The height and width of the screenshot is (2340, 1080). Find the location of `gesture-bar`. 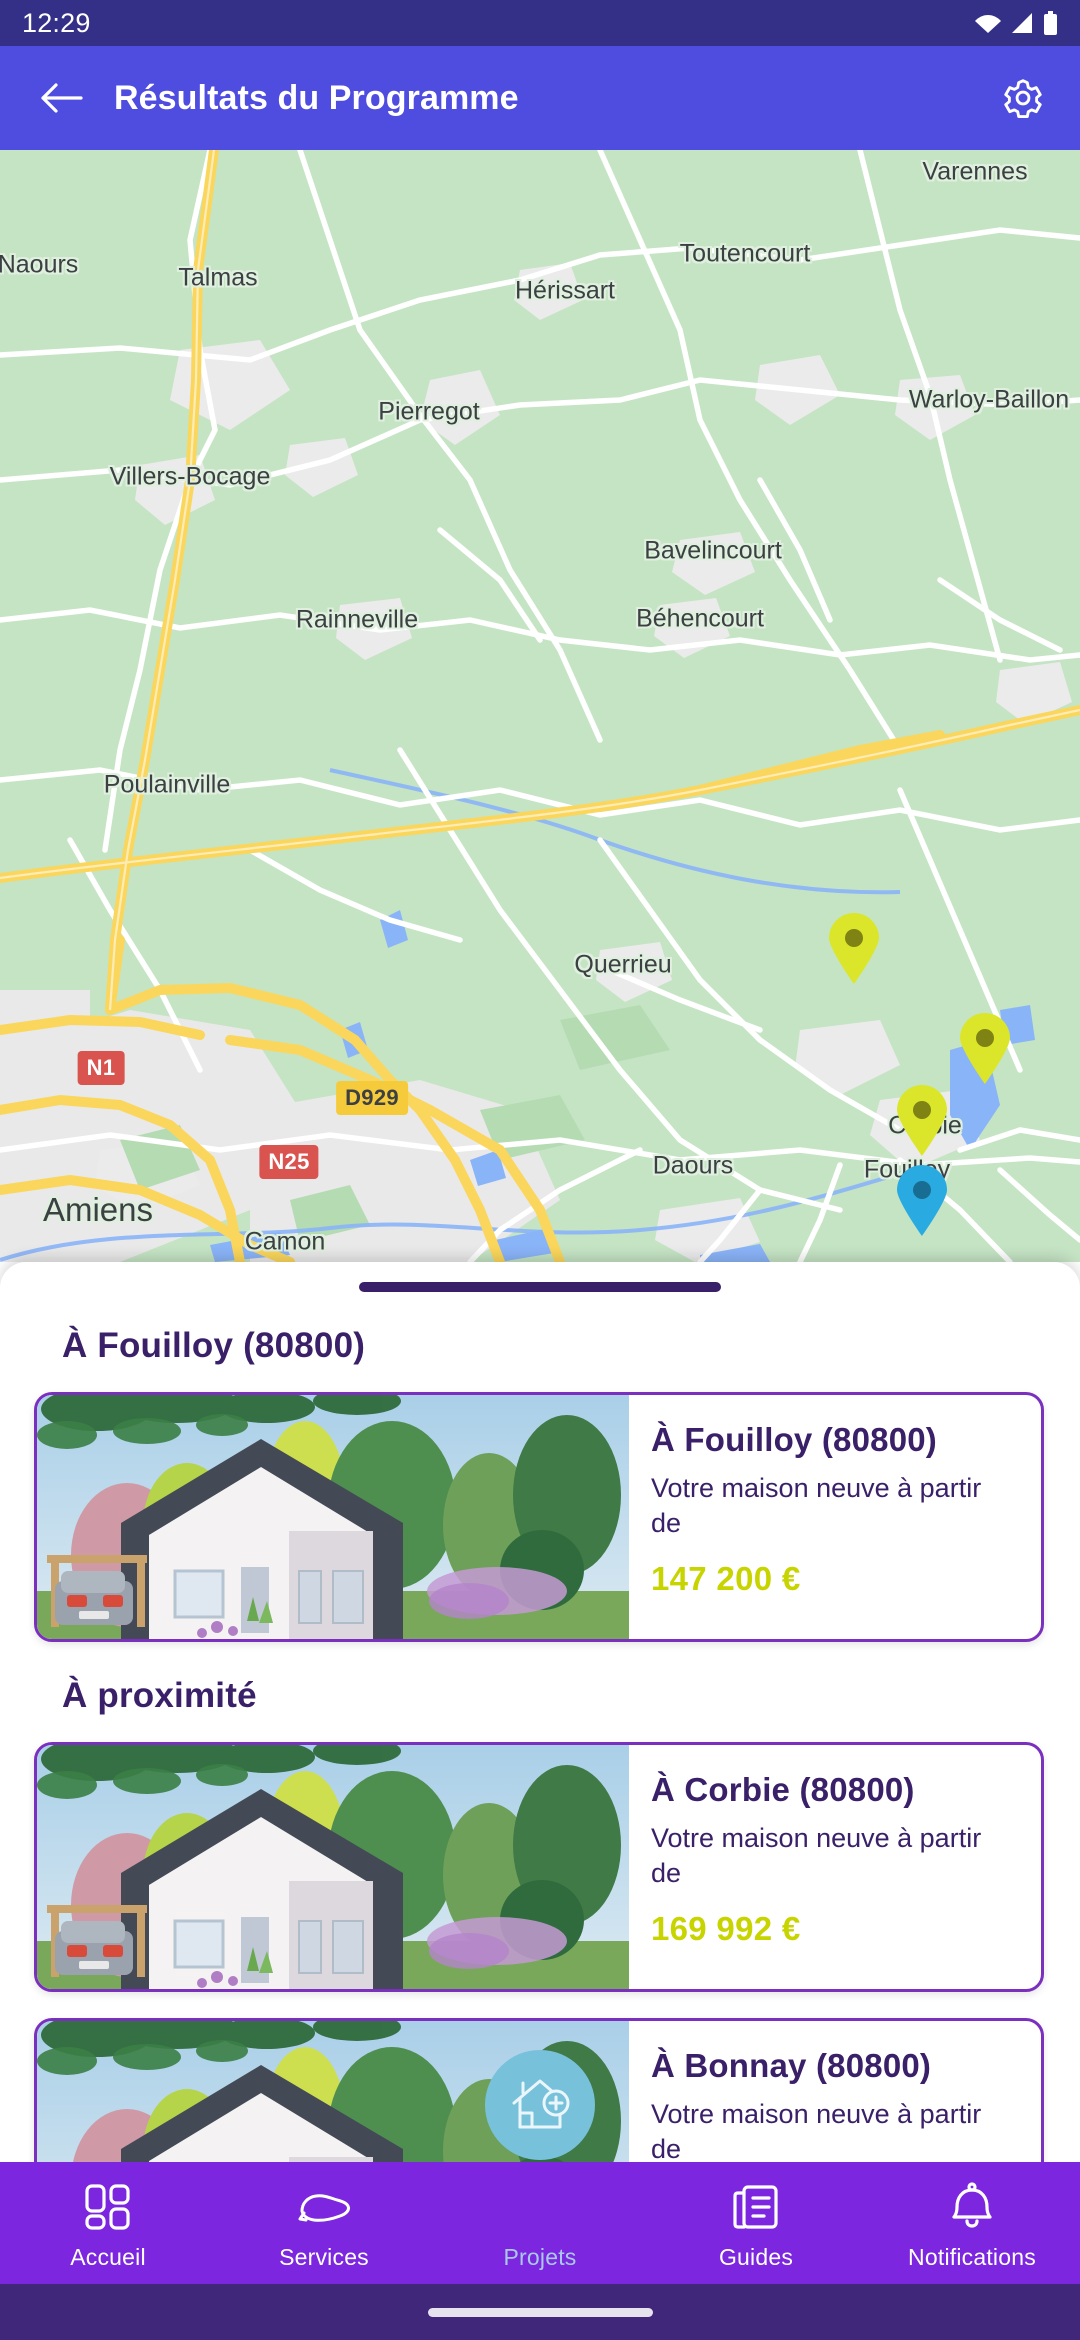

gesture-bar is located at coordinates (540, 2312).